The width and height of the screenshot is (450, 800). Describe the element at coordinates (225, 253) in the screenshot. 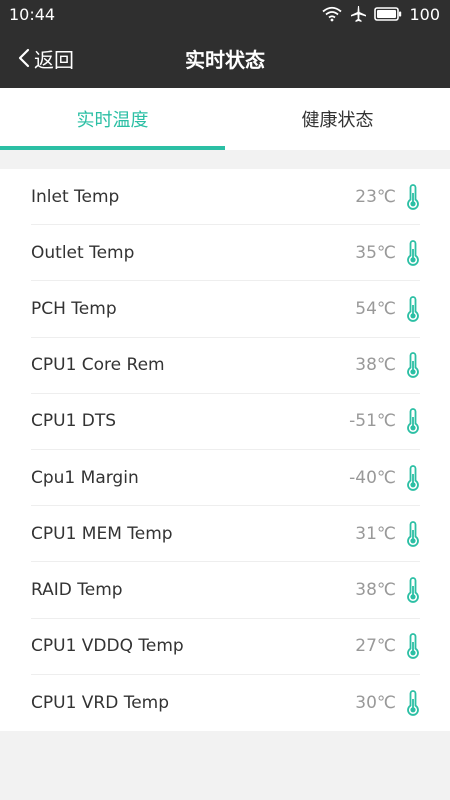

I see `sensor-row: Outlet Temp 35℃` at that location.